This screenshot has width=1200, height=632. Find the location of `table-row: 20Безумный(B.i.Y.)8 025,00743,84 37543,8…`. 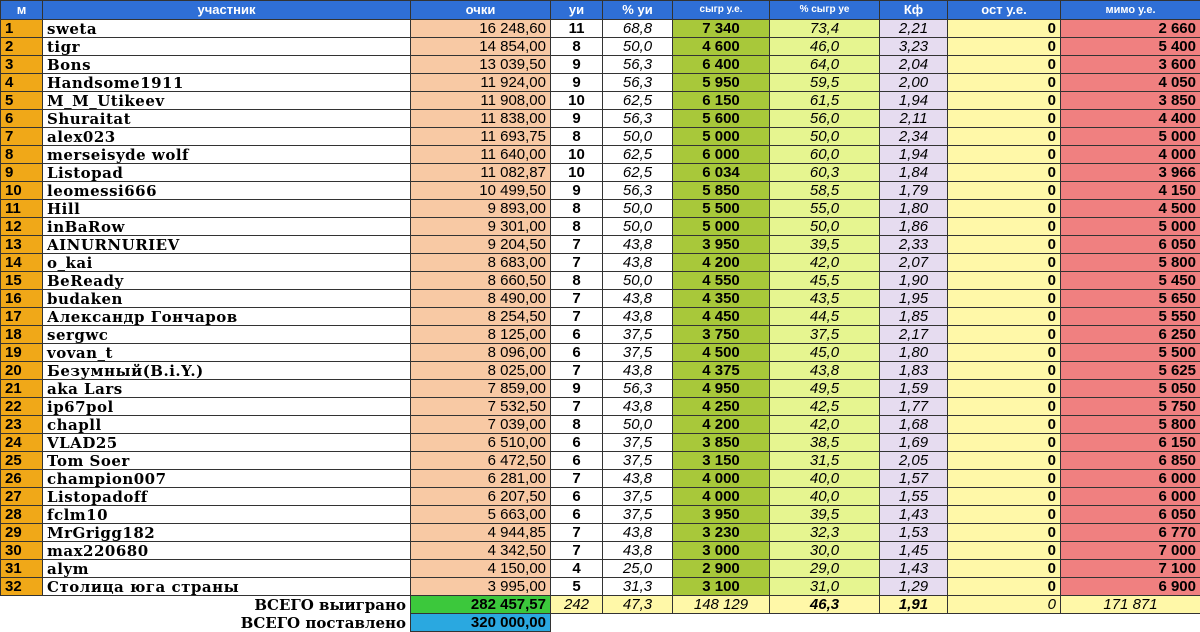

table-row: 20Безумный(B.i.Y.)8 025,00743,84 37543,8… is located at coordinates (600, 371).